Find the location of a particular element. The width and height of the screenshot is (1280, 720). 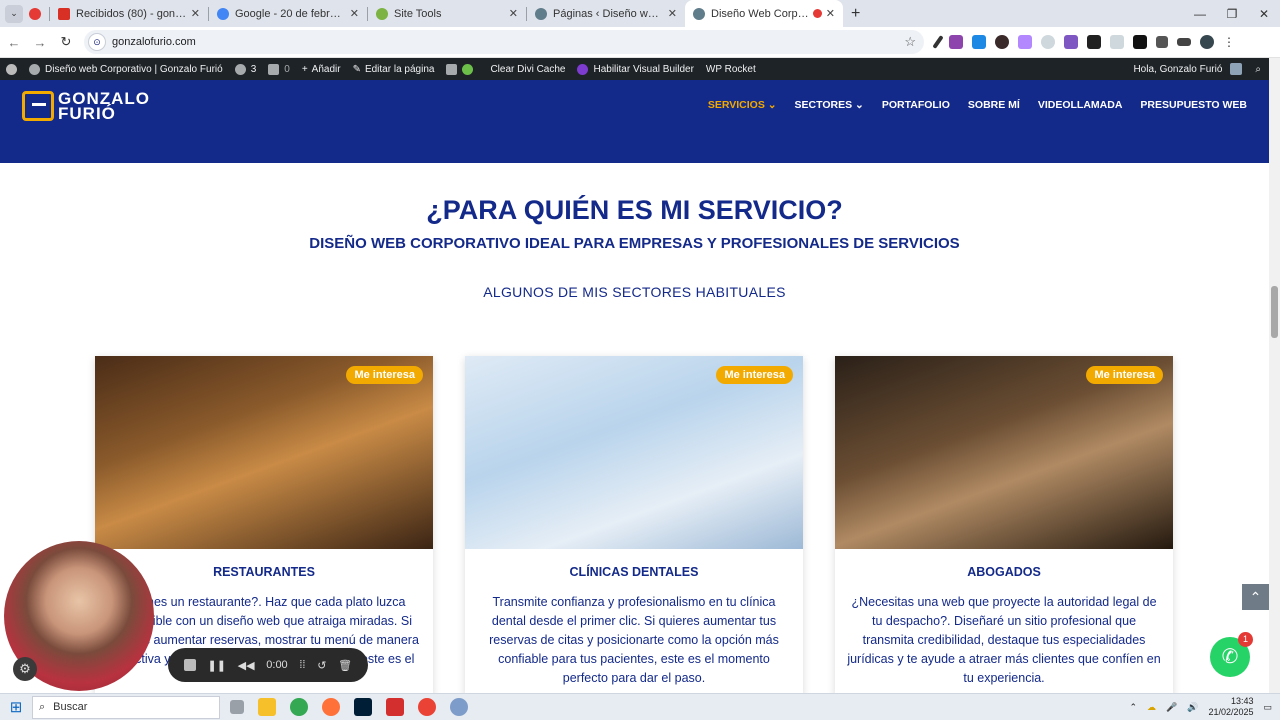

system-tray: ⌃ ☁ 🎤 🔊 13:43 21/02/2025 ▭ is located at coordinates (1200, 707).